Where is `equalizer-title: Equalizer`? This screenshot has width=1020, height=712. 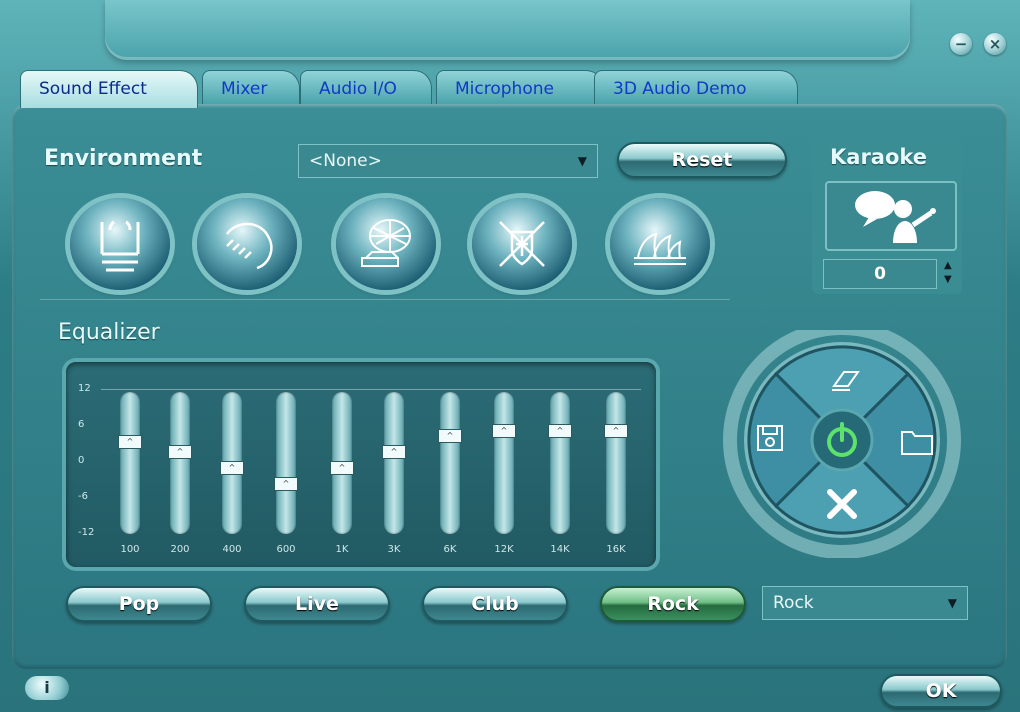 equalizer-title: Equalizer is located at coordinates (109, 332).